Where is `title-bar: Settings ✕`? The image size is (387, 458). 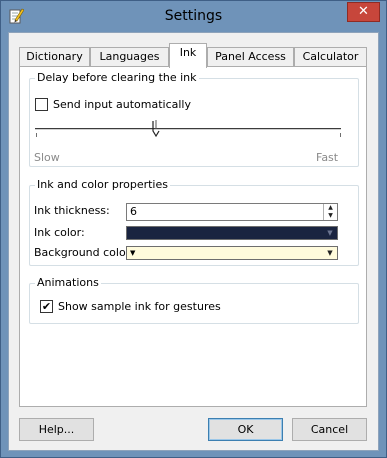 title-bar: Settings ✕ is located at coordinates (193, 16).